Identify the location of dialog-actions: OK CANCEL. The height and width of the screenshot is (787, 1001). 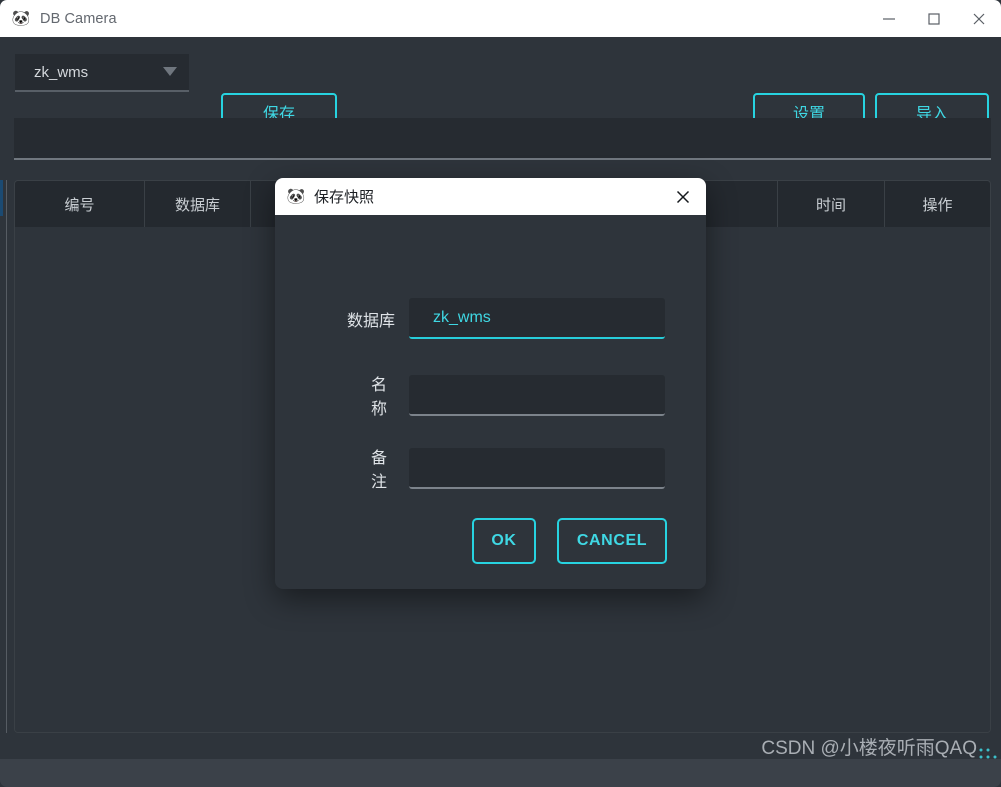
(569, 541).